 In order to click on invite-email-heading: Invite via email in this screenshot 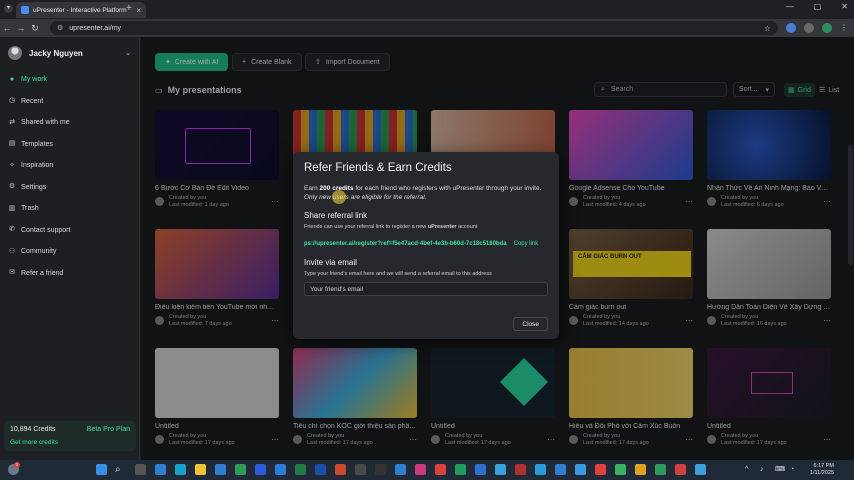, I will do `click(330, 262)`.